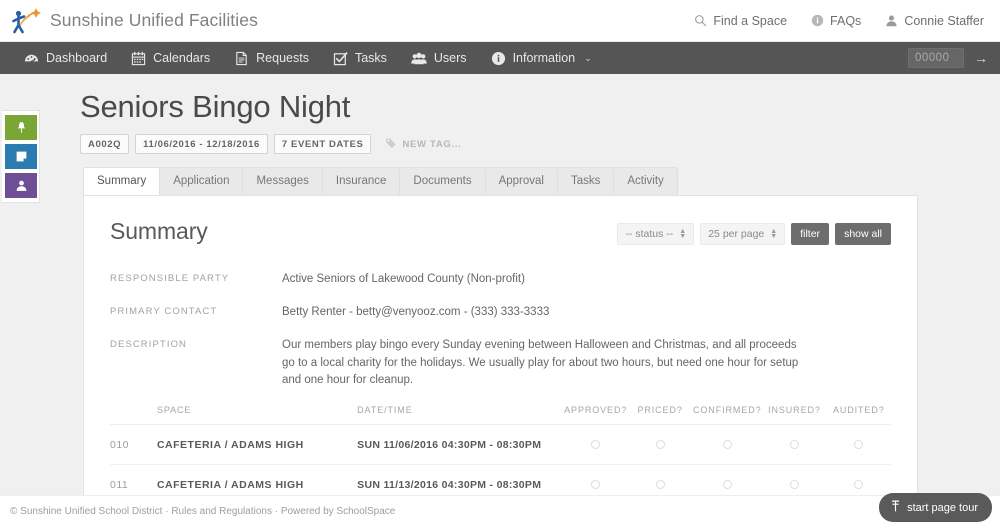 The image size is (1000, 526). I want to click on topnav-label: Connie Staffer, so click(944, 20).